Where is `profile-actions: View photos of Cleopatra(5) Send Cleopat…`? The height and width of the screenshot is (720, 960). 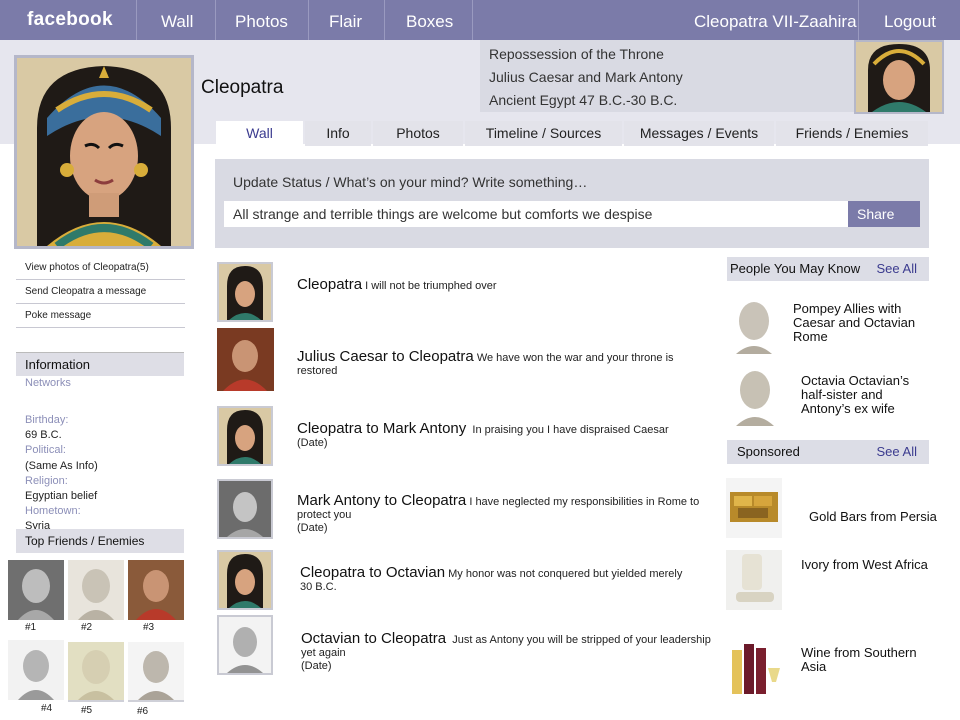 profile-actions: View photos of Cleopatra(5) Send Cleopat… is located at coordinates (100, 292).